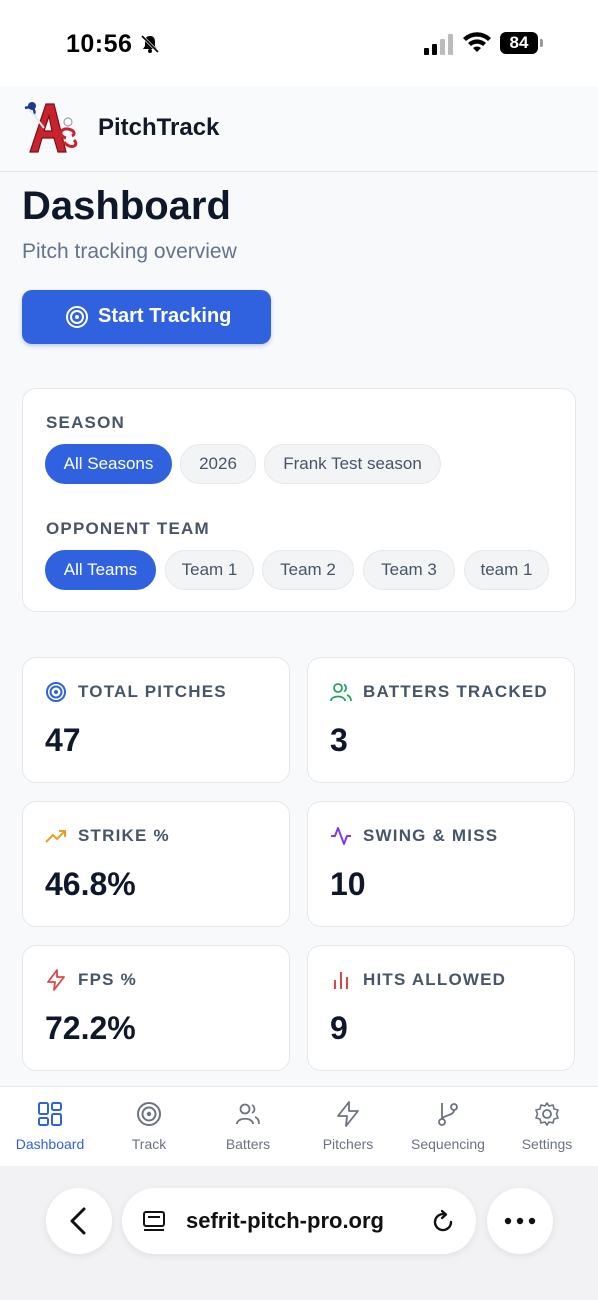  I want to click on stat-value: 72.2%, so click(90, 1028).